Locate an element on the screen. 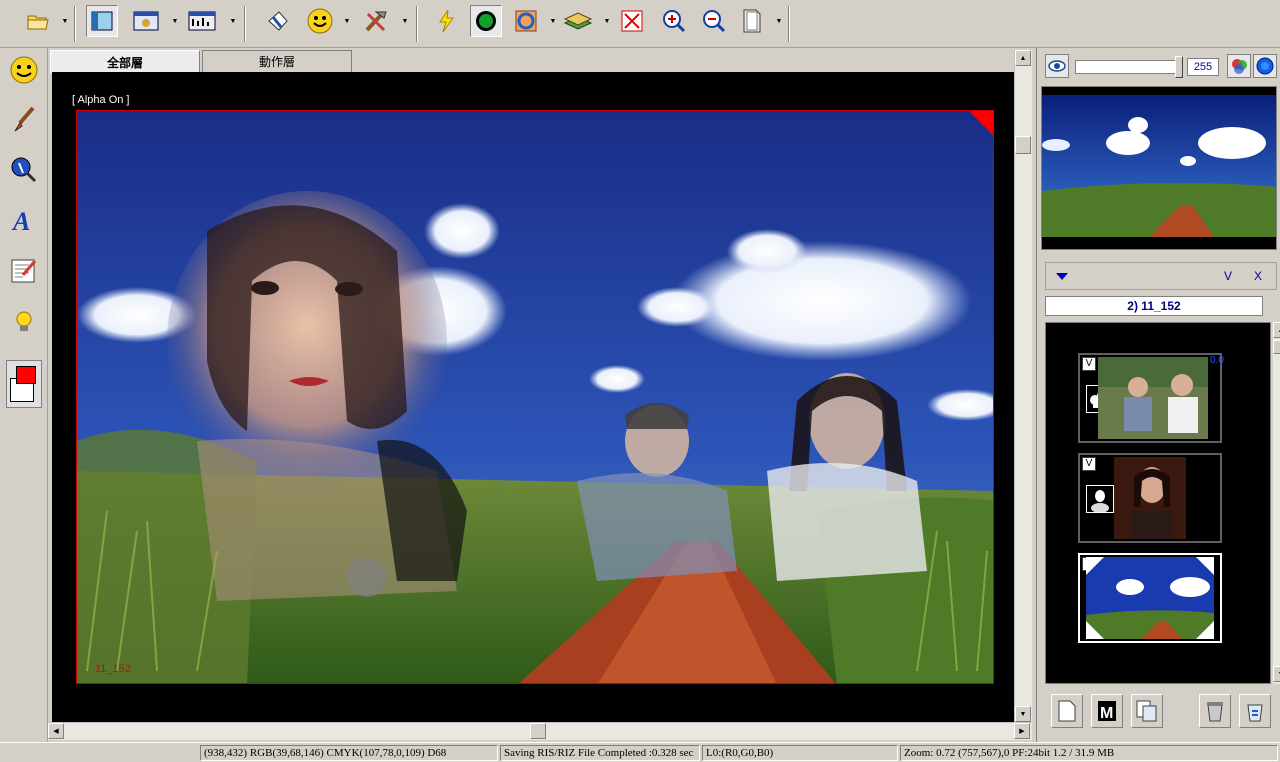 This screenshot has height=762, width=1280. lightning-icon is located at coordinates (446, 21).